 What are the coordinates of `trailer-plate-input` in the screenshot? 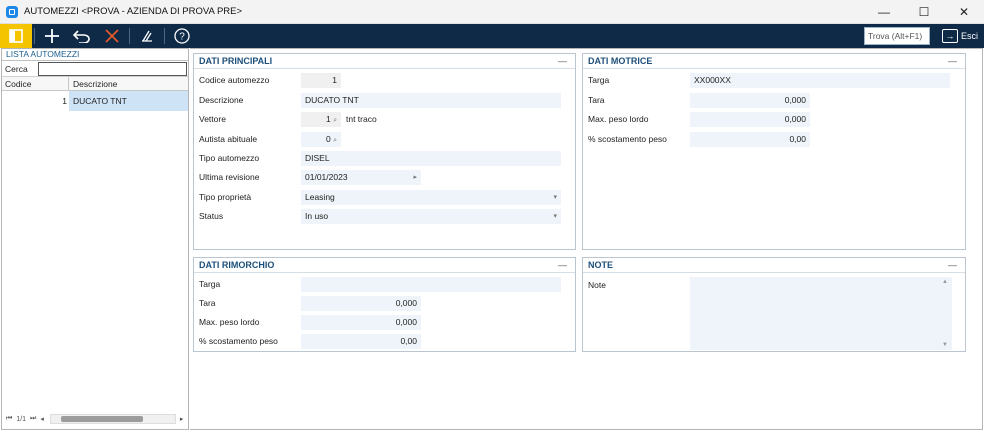 It's located at (431, 284).